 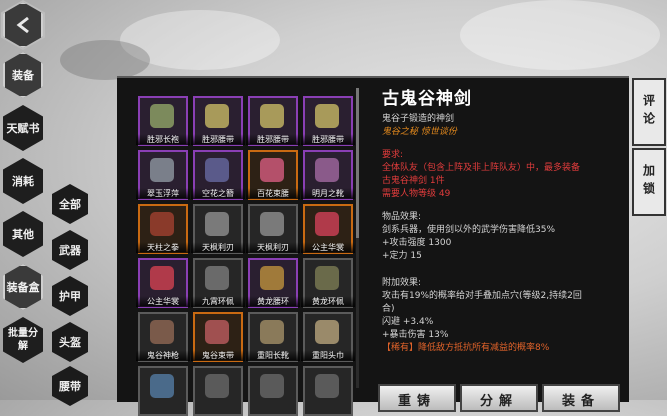 What do you see at coordinates (163, 355) in the screenshot?
I see `item-name: 鬼谷神枪` at bounding box center [163, 355].